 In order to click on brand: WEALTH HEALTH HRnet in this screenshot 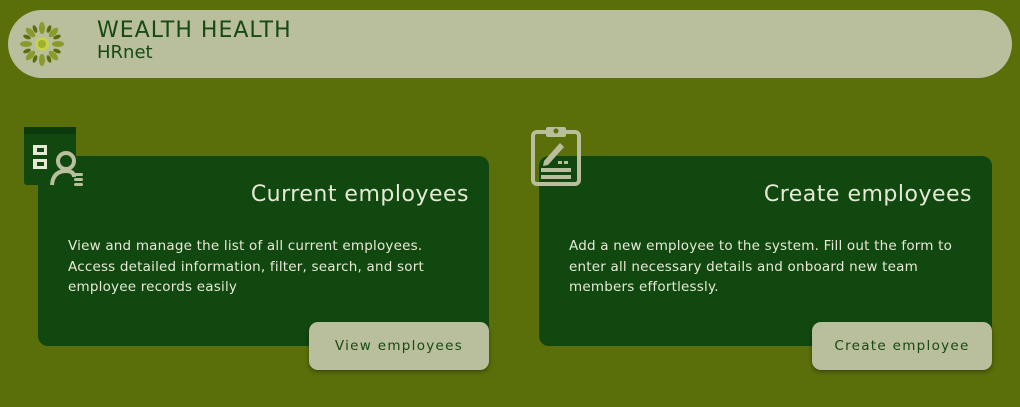, I will do `click(194, 41)`.